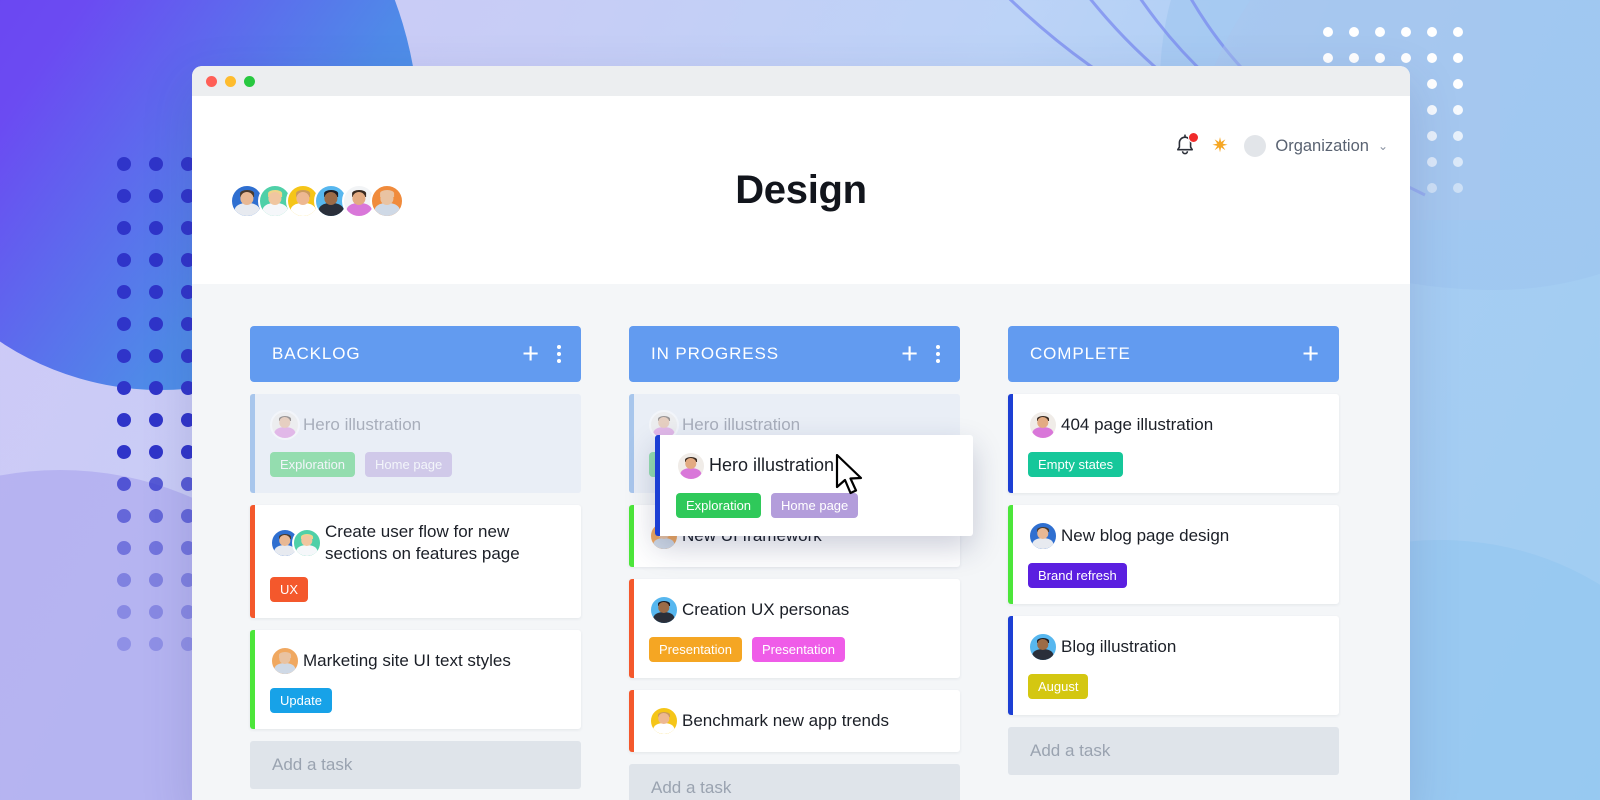 This screenshot has width=1600, height=800. I want to click on task-card-tags: Update, so click(417, 701).